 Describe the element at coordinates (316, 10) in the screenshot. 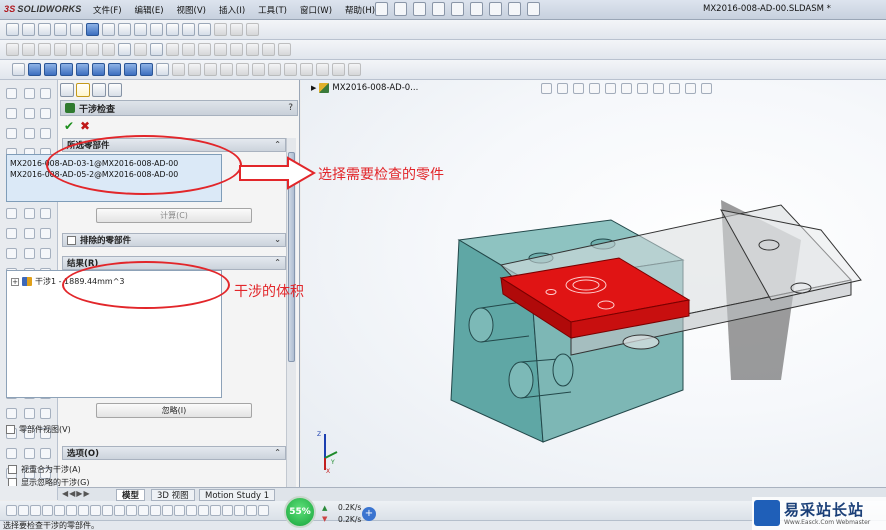

I see `menu-window: 窗口(W)` at that location.